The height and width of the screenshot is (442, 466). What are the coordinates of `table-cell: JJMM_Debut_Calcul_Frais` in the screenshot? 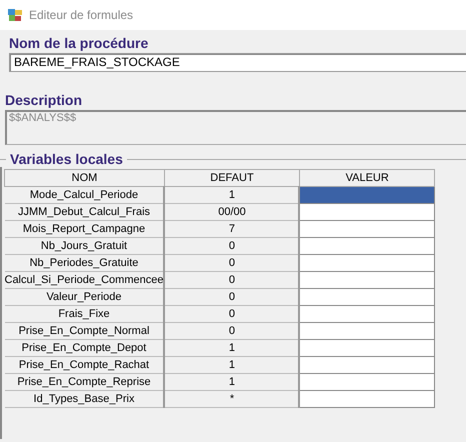 It's located at (84, 212).